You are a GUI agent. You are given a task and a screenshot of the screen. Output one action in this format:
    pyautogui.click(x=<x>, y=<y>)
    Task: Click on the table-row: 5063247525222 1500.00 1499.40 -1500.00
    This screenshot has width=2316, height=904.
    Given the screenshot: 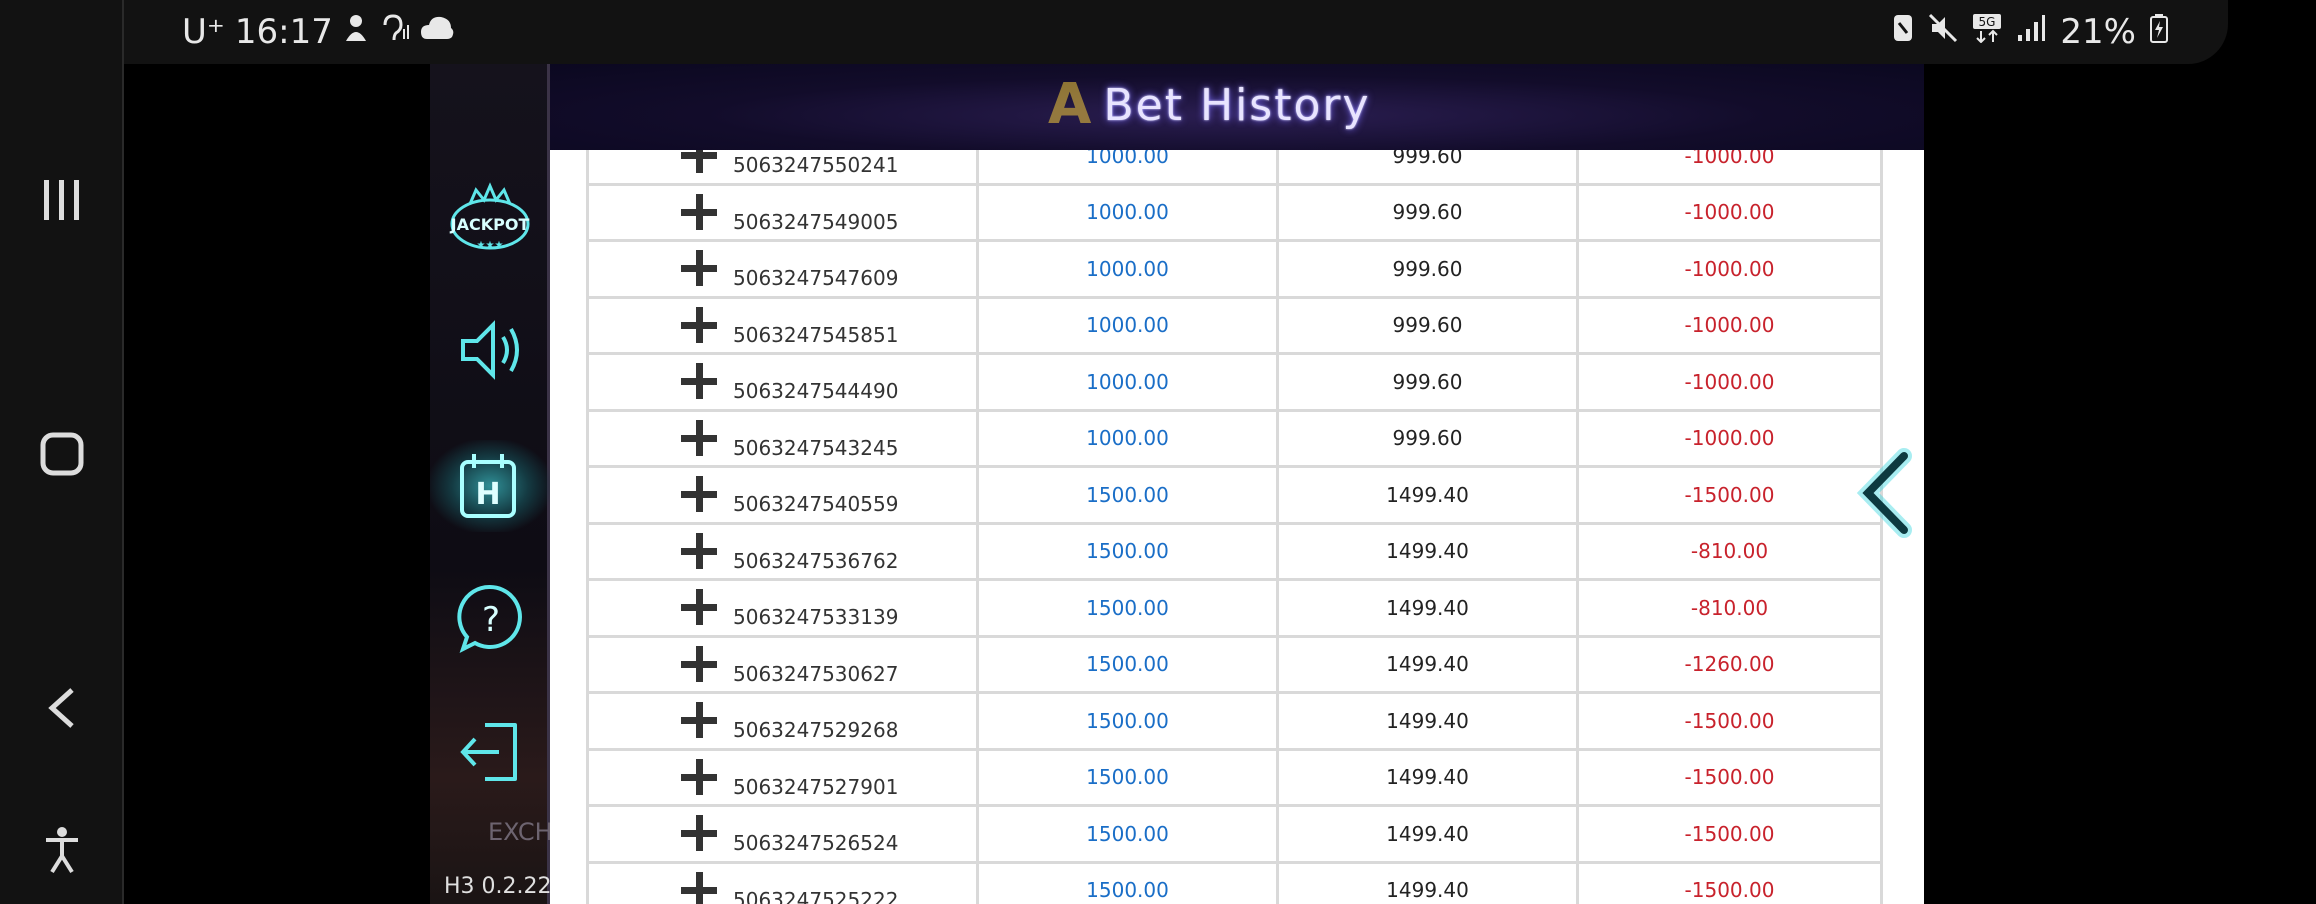 What is the action you would take?
    pyautogui.click(x=1234, y=882)
    